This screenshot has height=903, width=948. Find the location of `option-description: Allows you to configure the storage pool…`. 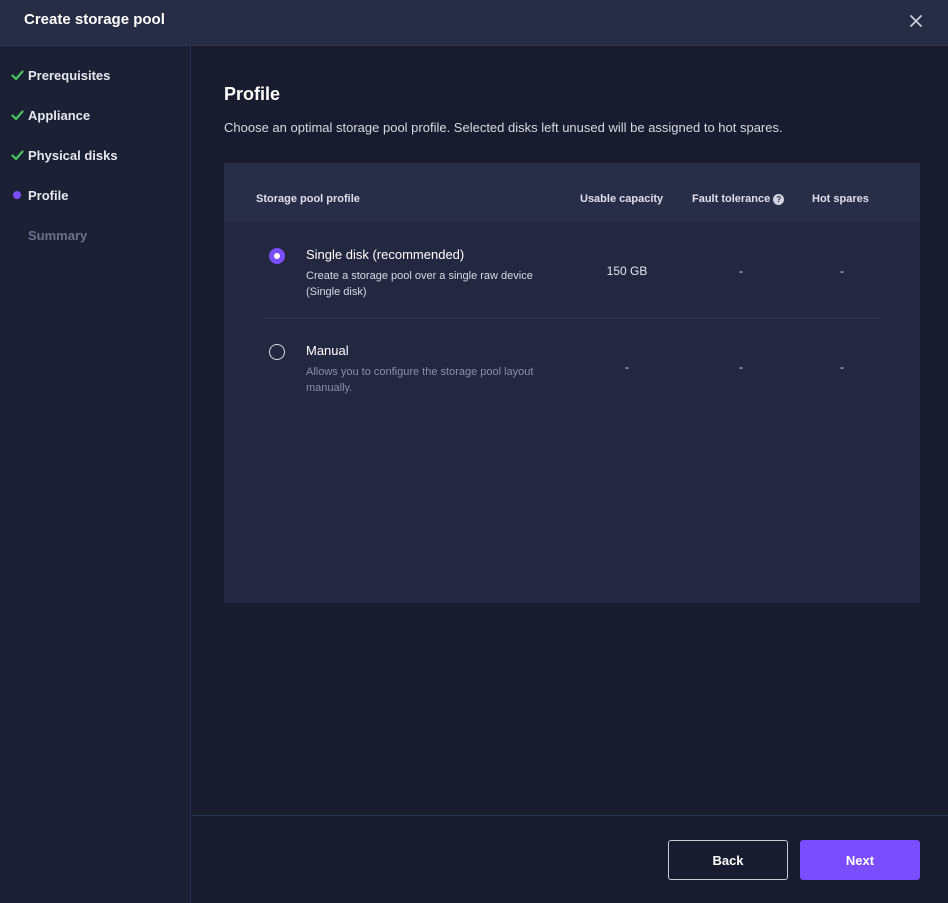

option-description: Allows you to configure the storage pool… is located at coordinates (420, 380).